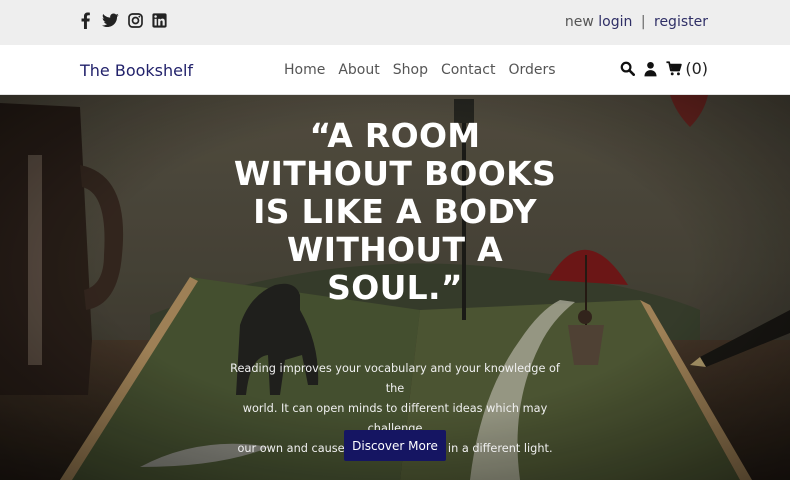 This screenshot has height=480, width=790. What do you see at coordinates (358, 70) in the screenshot?
I see `nav-item-about: About` at bounding box center [358, 70].